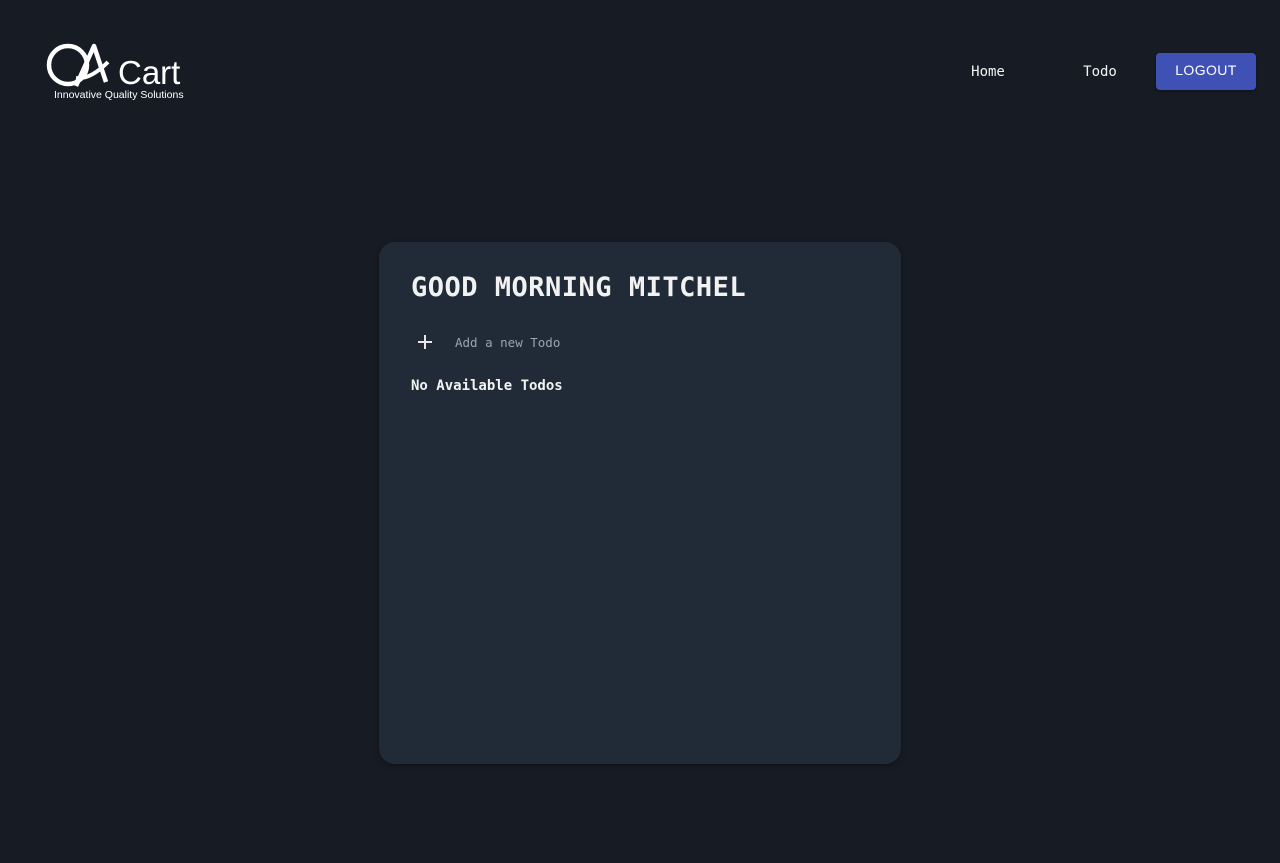 The image size is (1280, 863). What do you see at coordinates (119, 95) in the screenshot?
I see `svg-text: Innovative Quality Solutions` at bounding box center [119, 95].